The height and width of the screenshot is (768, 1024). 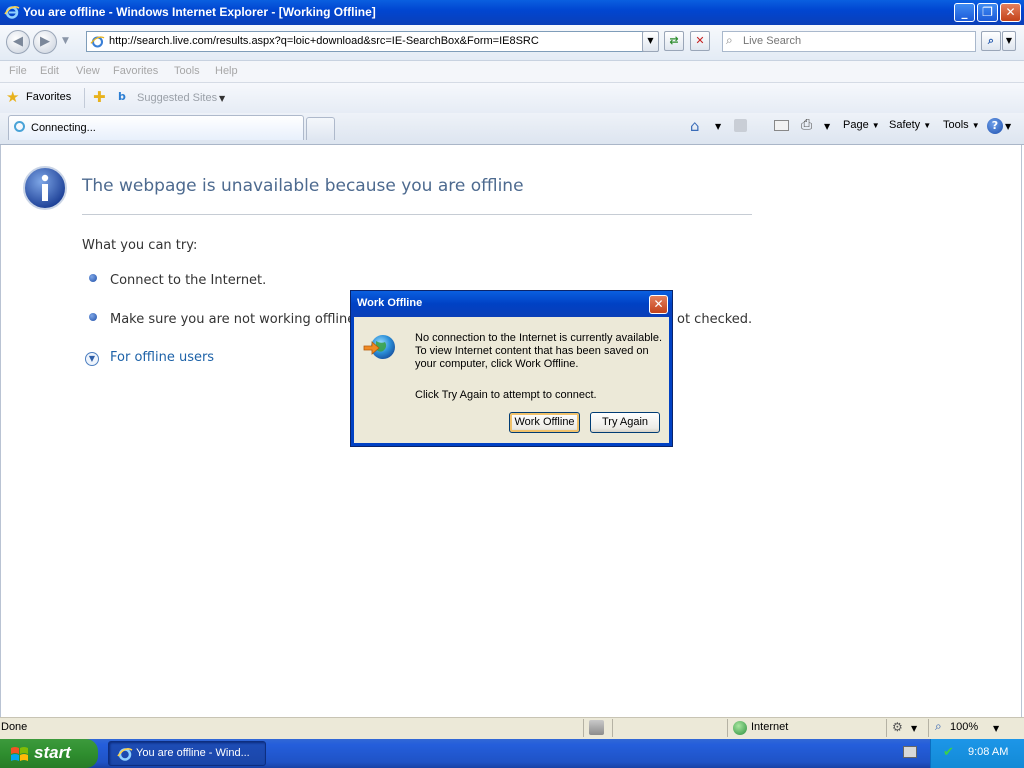 I want to click on back-arrow-icon: ◀, so click(x=18, y=41).